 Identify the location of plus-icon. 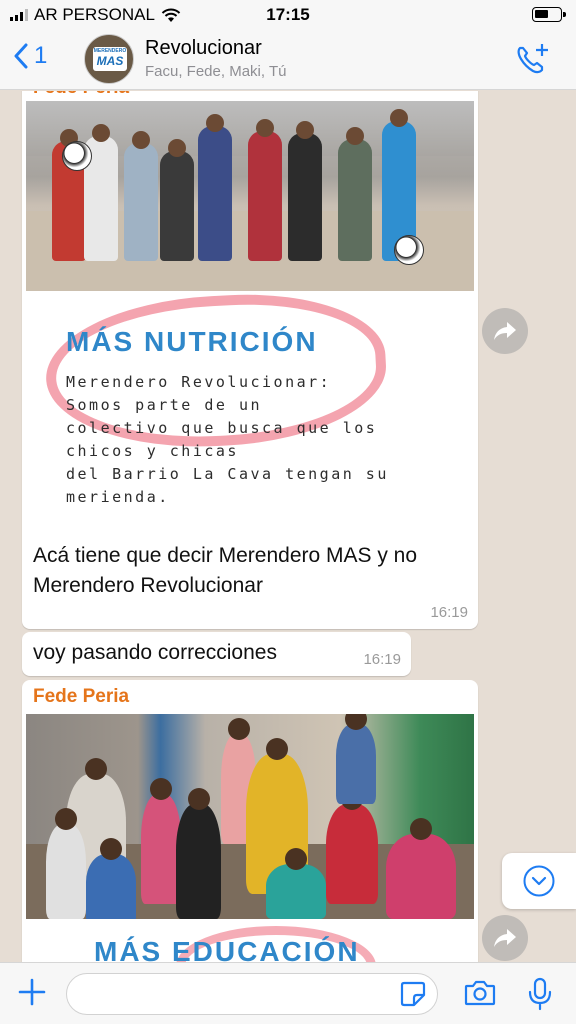
(32, 992).